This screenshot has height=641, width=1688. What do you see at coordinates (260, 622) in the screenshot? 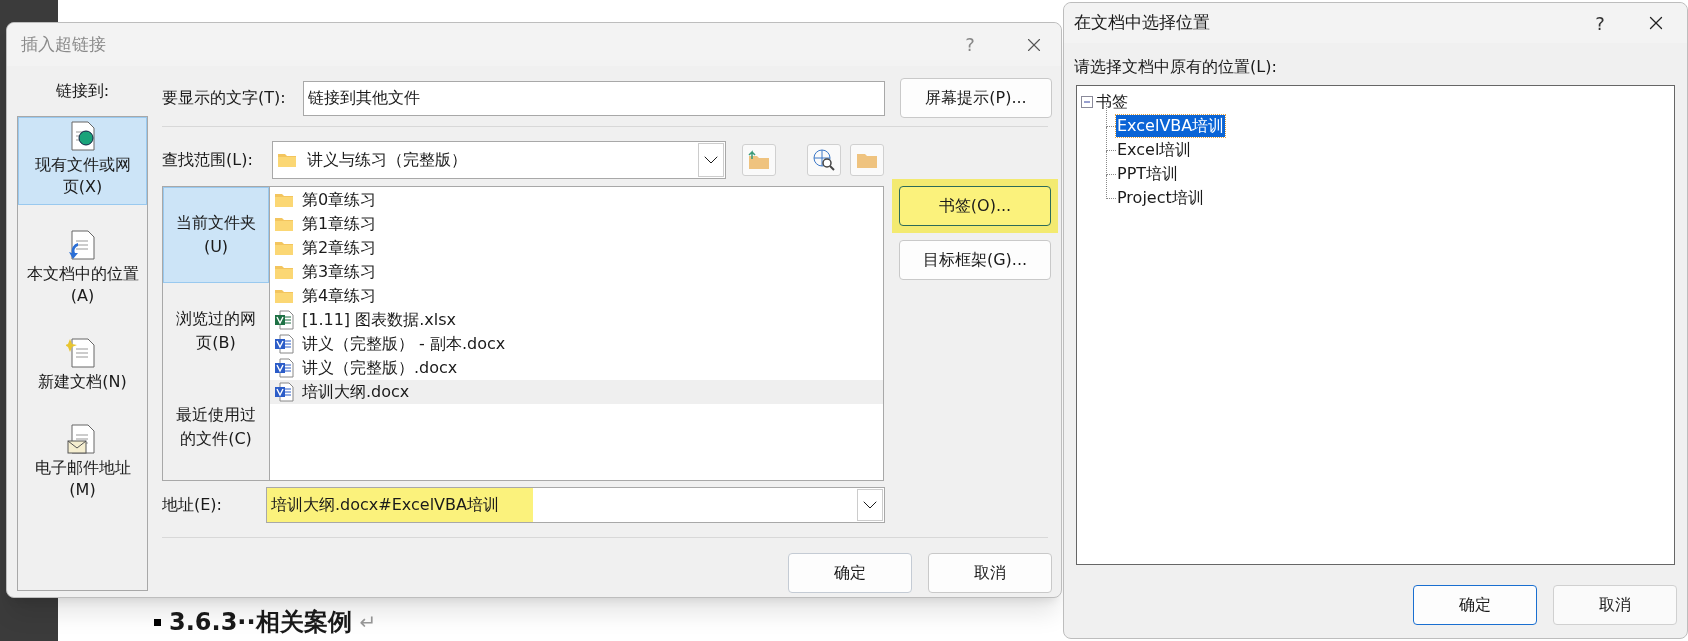
I see `section-heading: 3.6.3··相关案例` at bounding box center [260, 622].